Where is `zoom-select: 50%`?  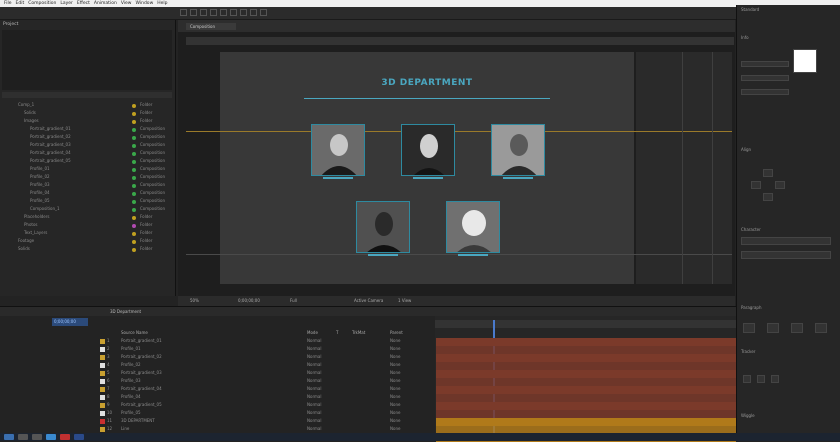
zoom-select: 50% is located at coordinates (194, 300).